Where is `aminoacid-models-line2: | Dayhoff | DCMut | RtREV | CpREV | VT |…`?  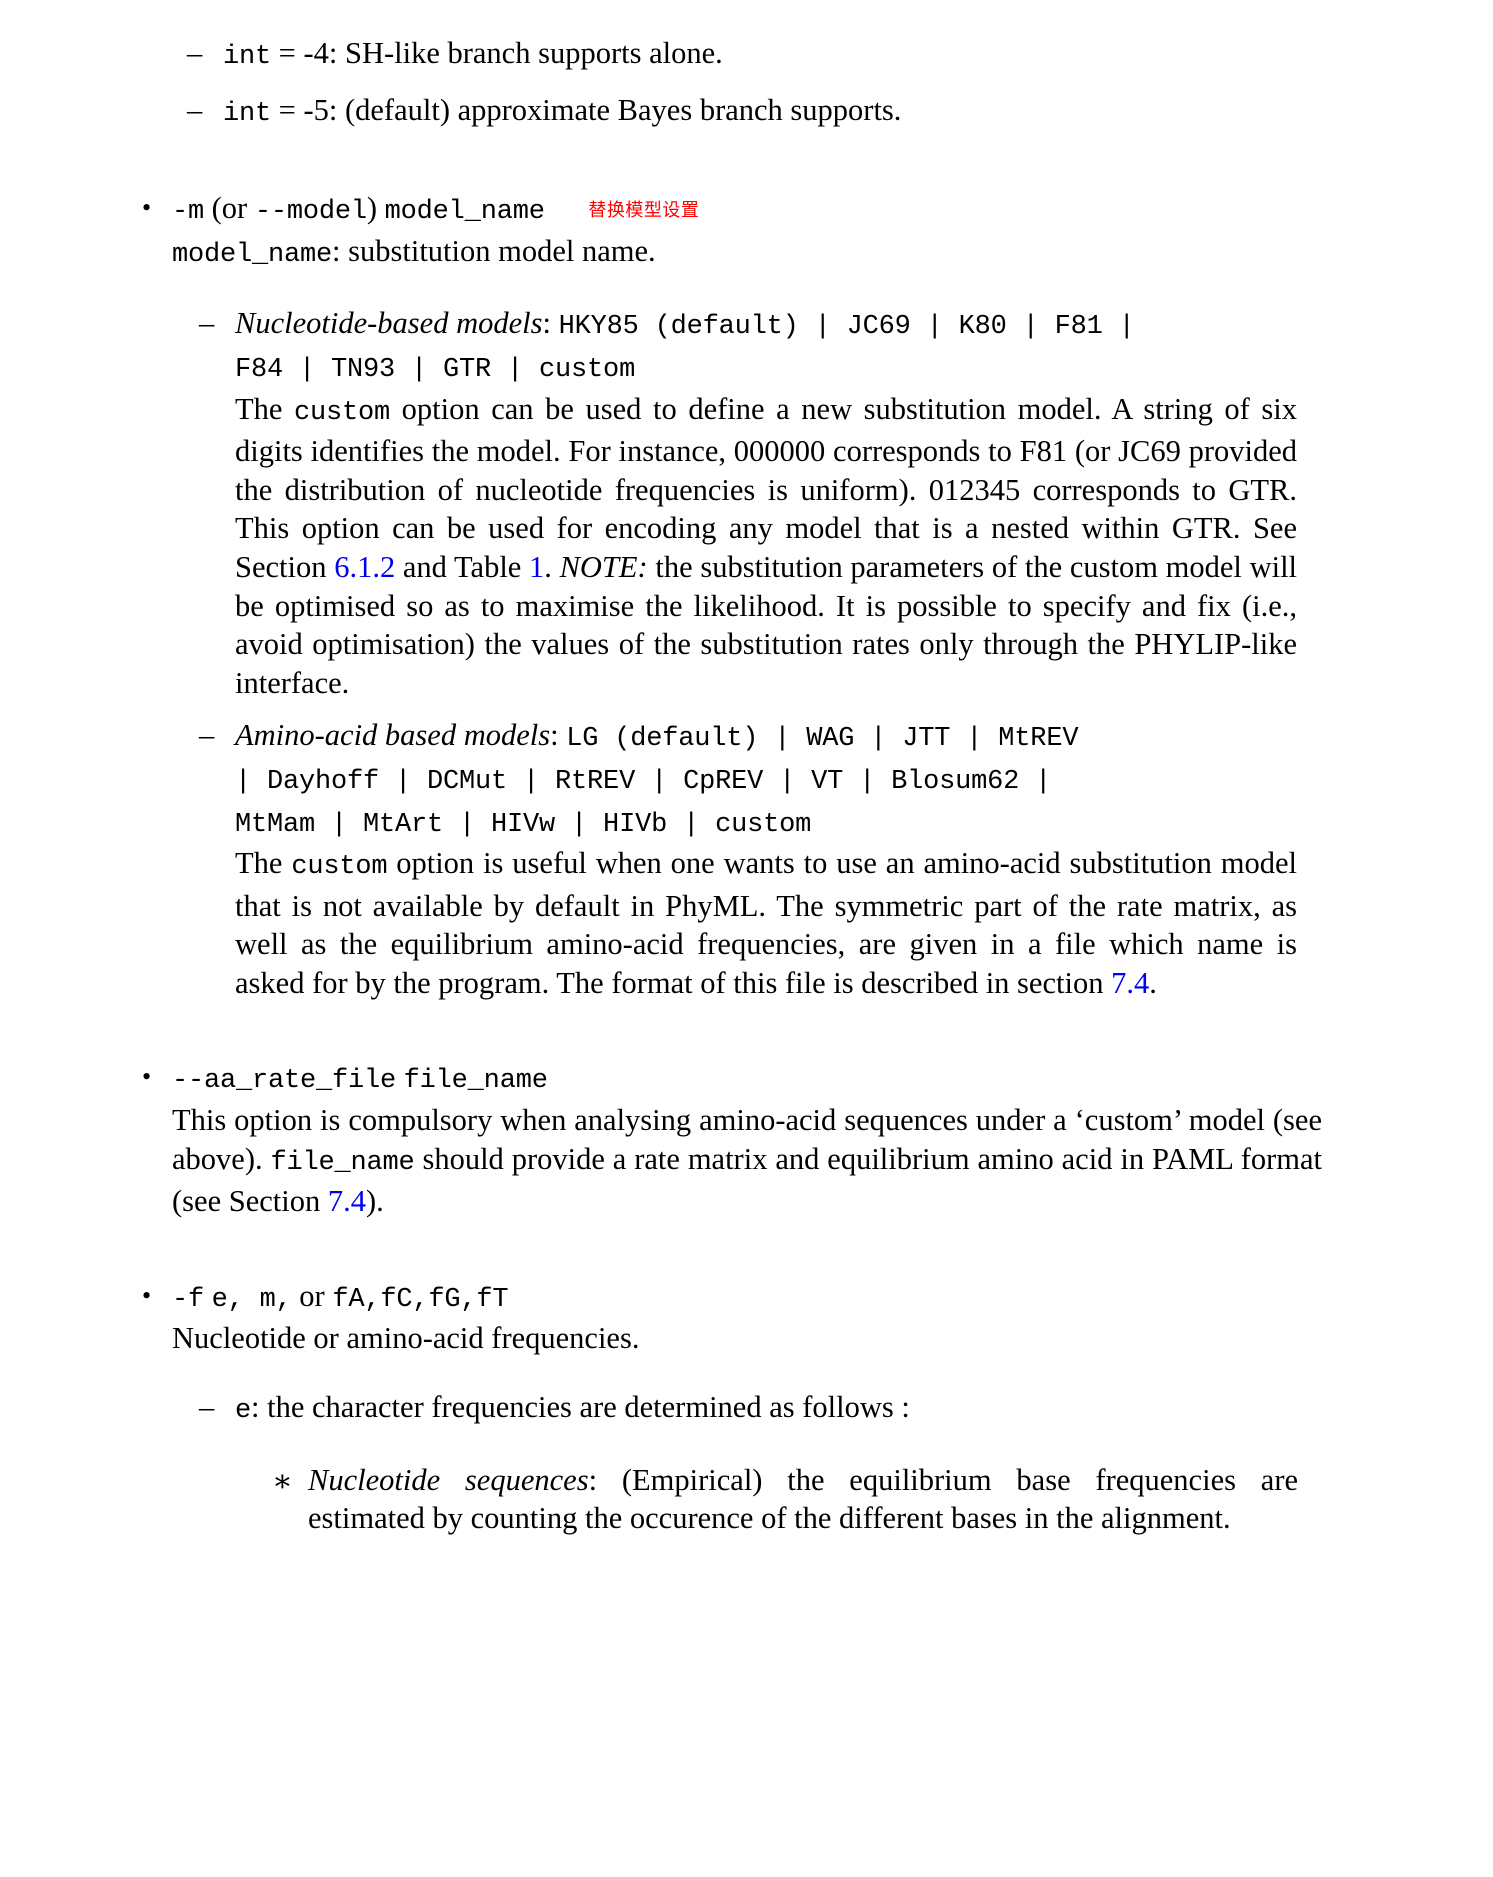
aminoacid-models-line2: | Dayhoff | DCMut | RtREV | CpREV | VT |… is located at coordinates (792, 780).